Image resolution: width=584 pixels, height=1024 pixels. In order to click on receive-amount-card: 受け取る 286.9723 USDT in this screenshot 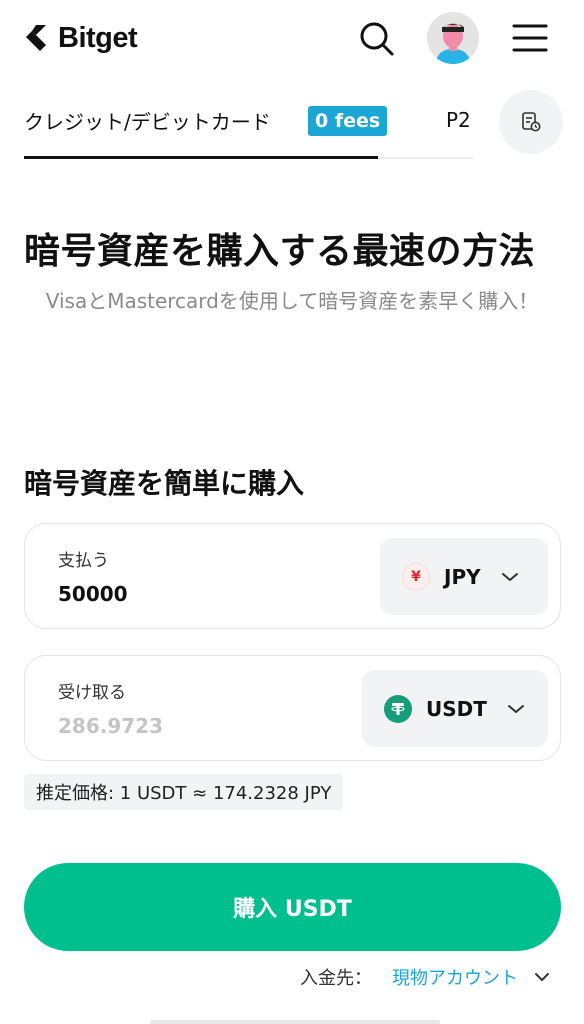, I will do `click(292, 708)`.